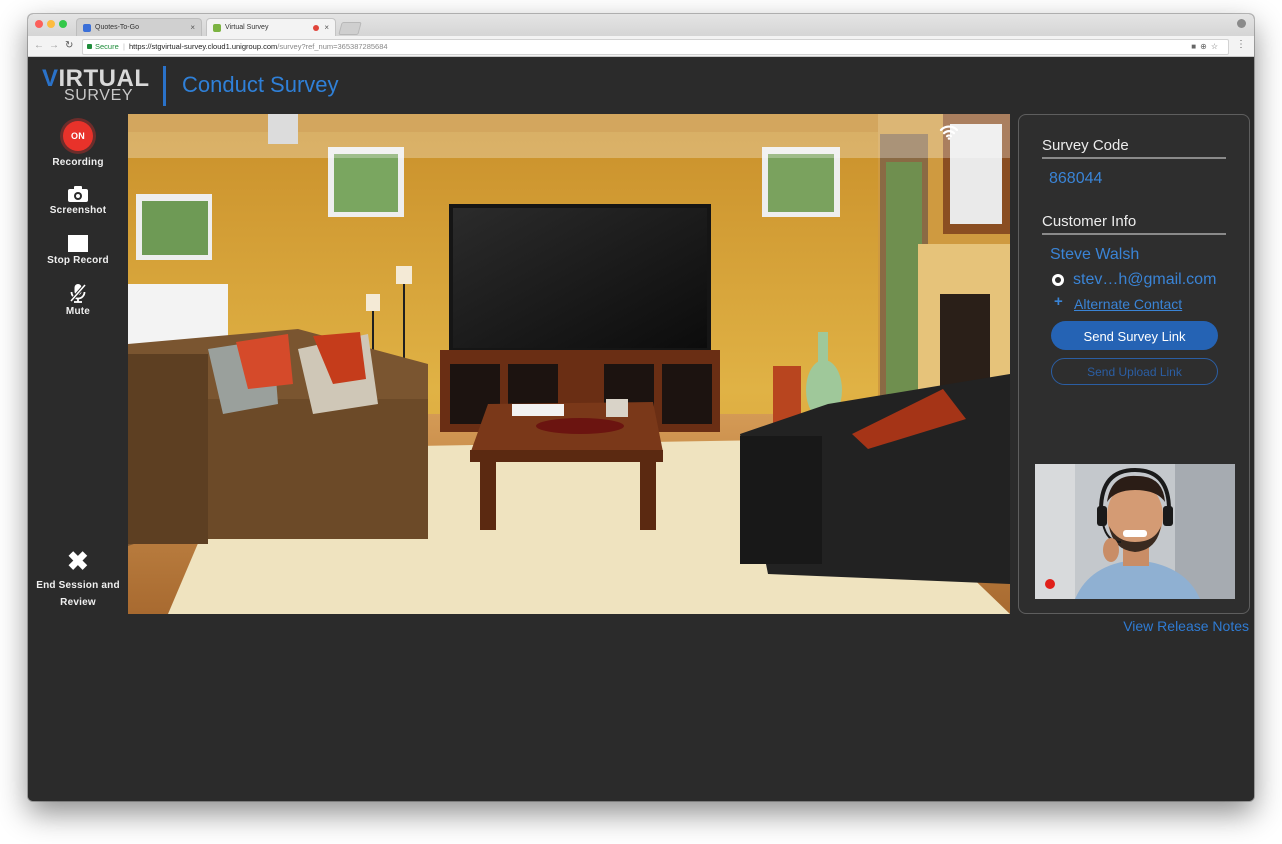 The image size is (1282, 844). Describe the element at coordinates (1241, 44) in the screenshot. I see `browser-menu-icon: ⋮` at that location.